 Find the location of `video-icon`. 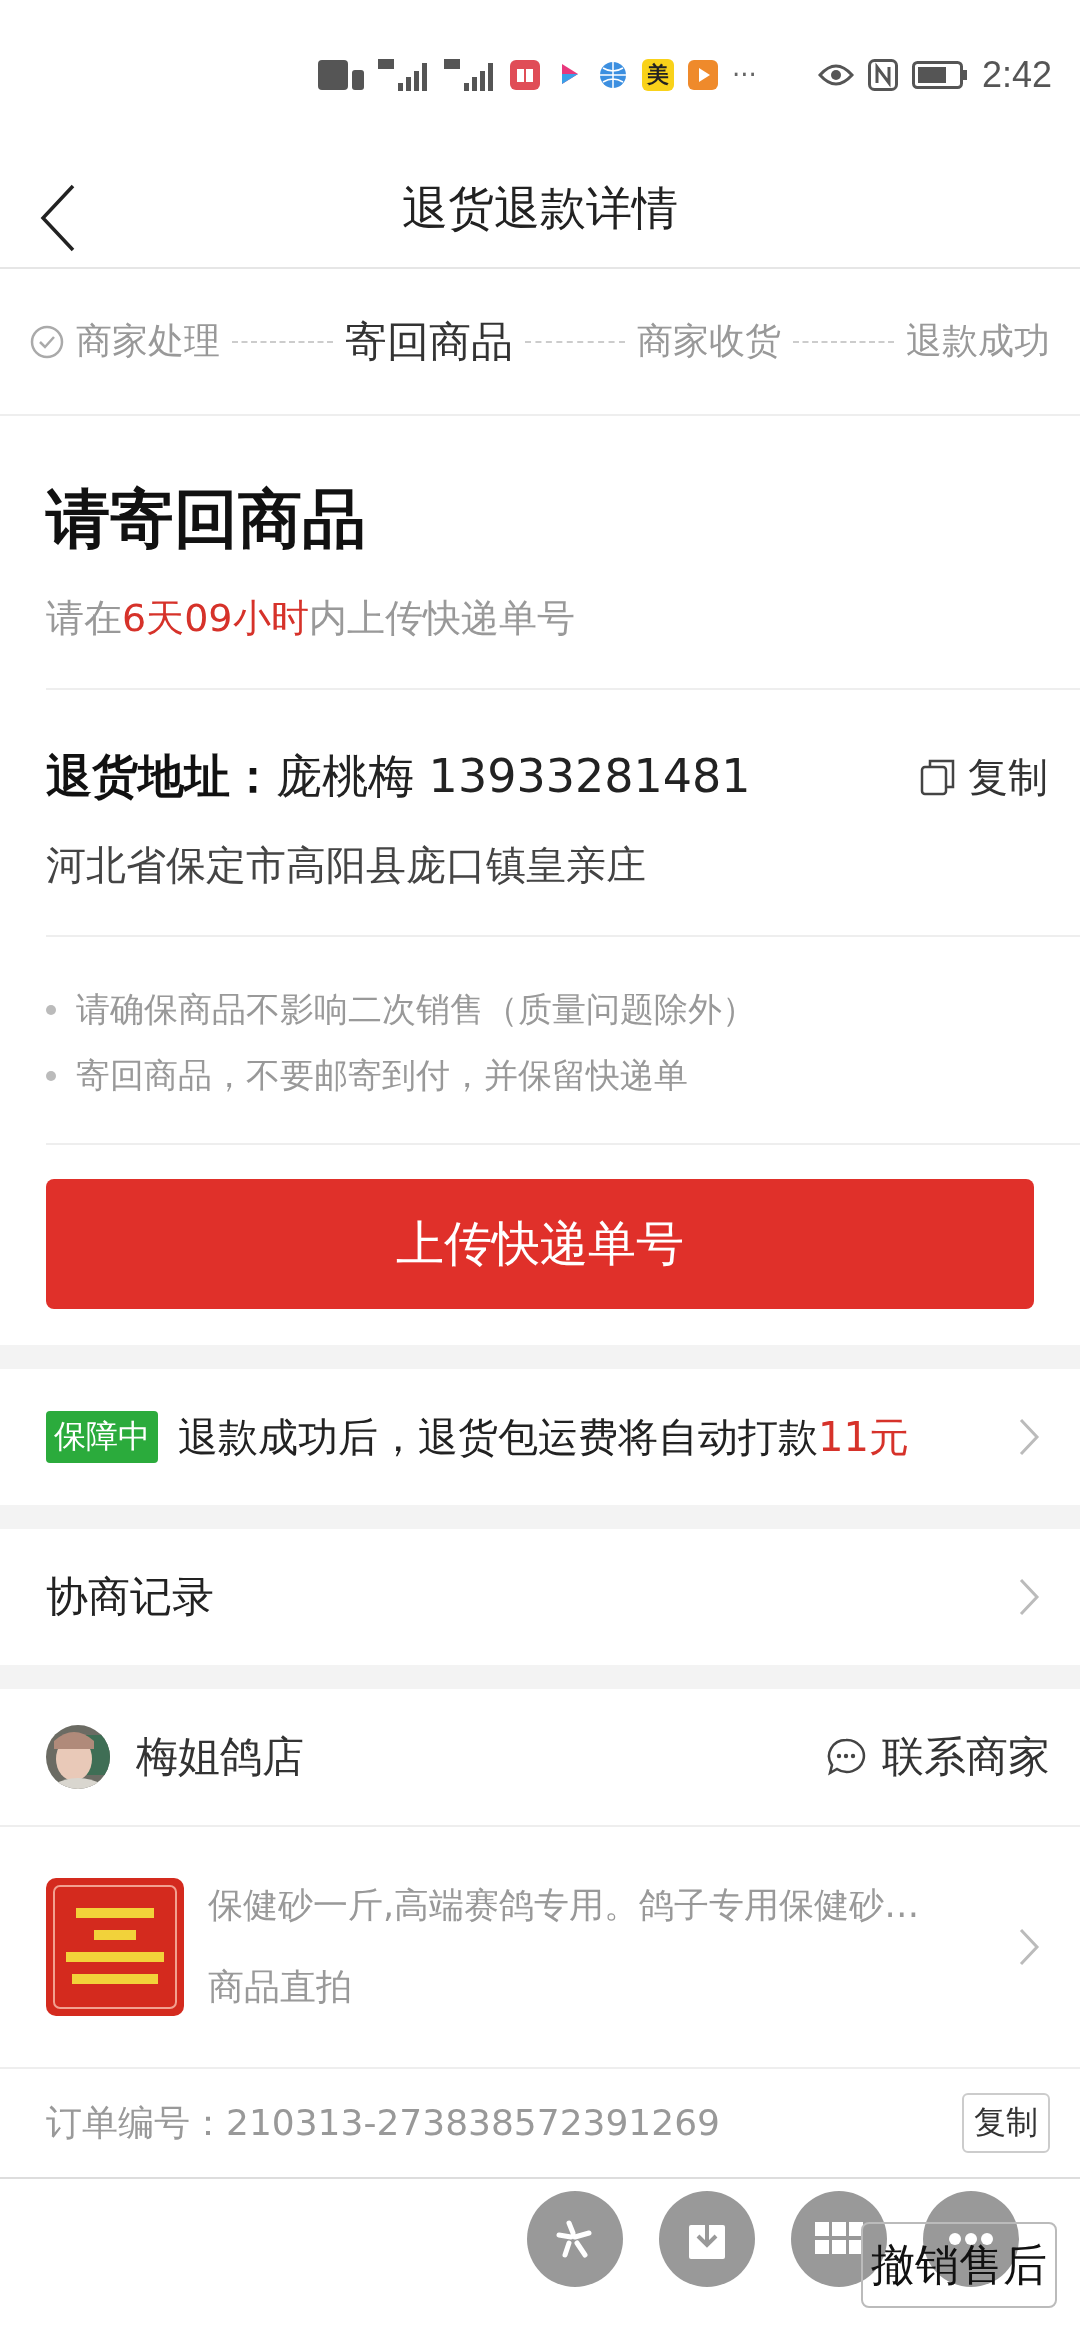

video-icon is located at coordinates (703, 75).